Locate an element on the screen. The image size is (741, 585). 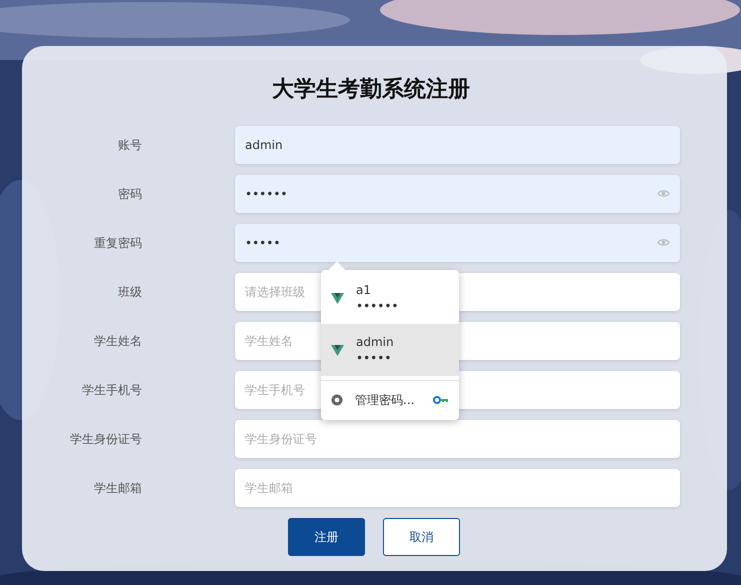
input-field: admin is located at coordinates (457, 145).